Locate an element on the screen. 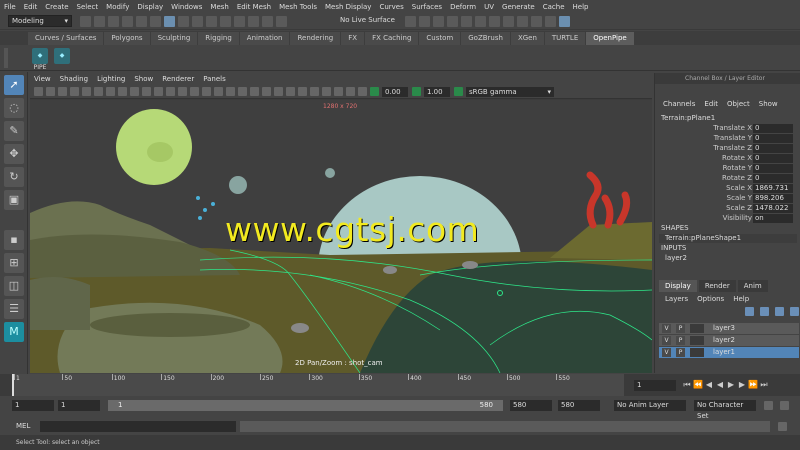  shadows-icon is located at coordinates (266, 91).